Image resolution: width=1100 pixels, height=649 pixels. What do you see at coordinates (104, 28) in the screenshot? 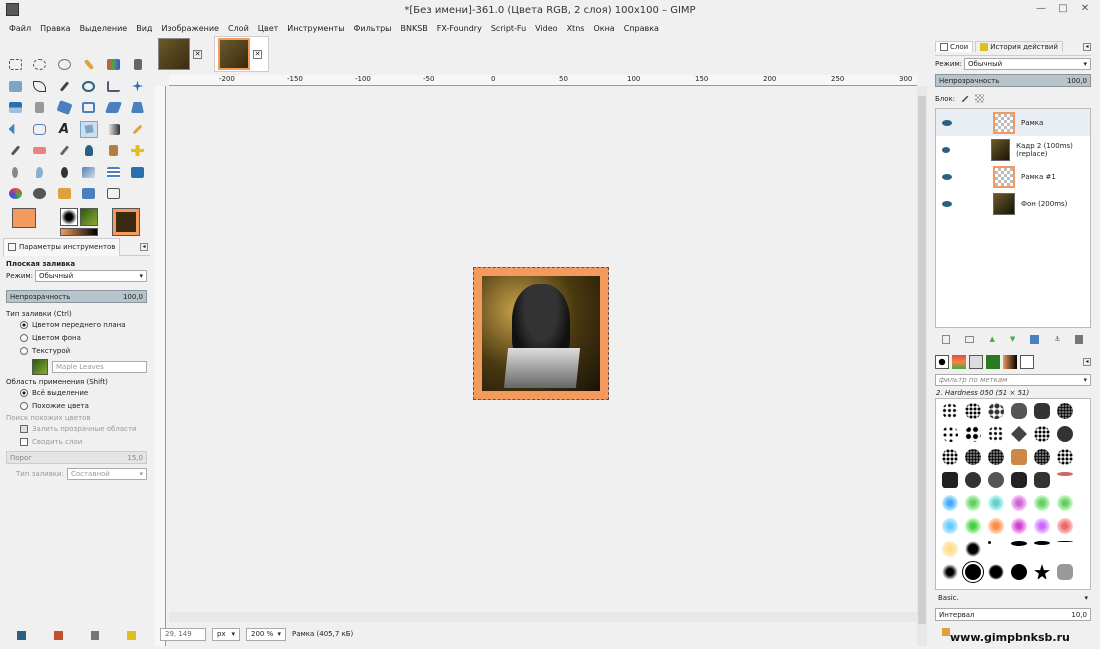
I see `menu-select: Выделение` at bounding box center [104, 28].